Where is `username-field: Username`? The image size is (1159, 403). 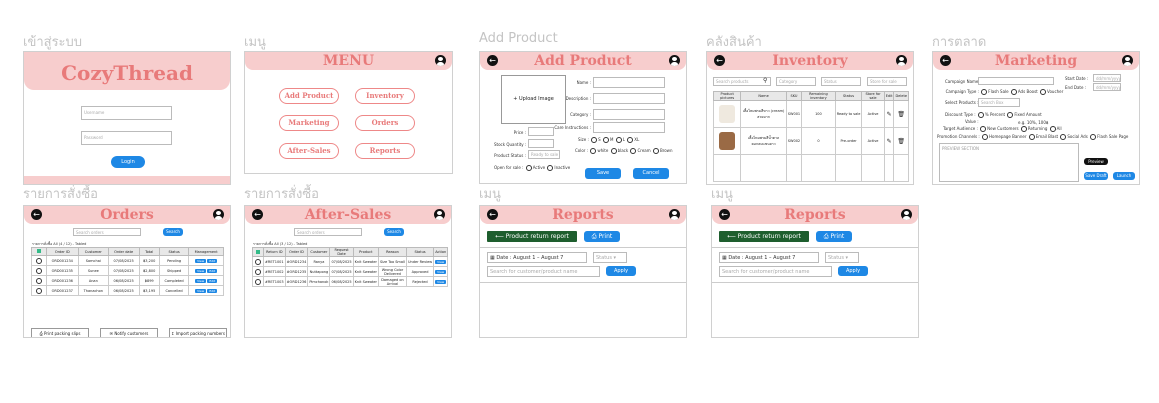
username-field: Username is located at coordinates (126, 113).